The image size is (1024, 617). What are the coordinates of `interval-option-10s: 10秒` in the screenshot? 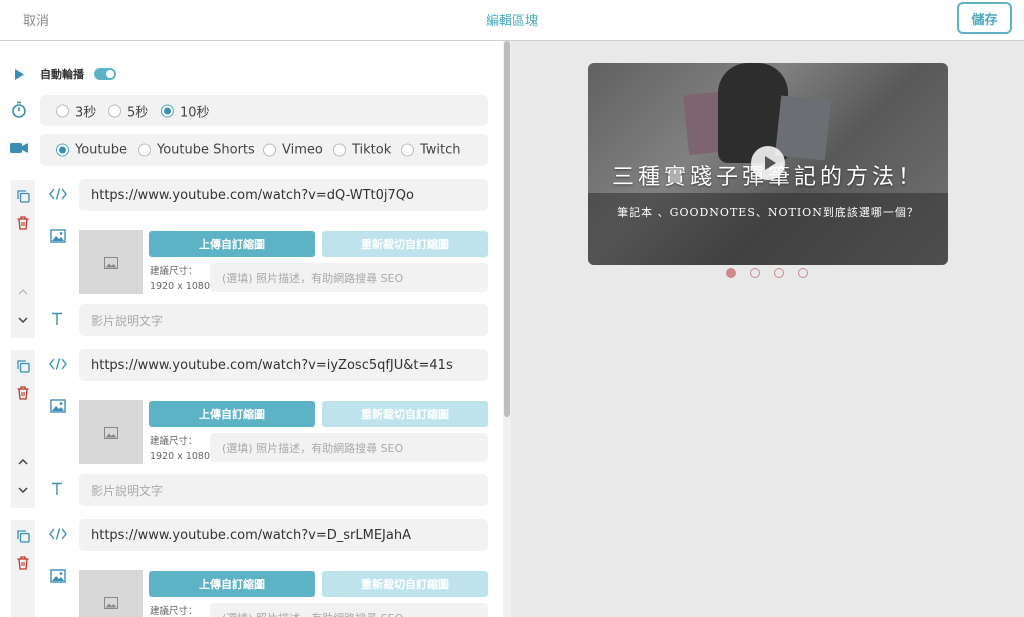 It's located at (185, 110).